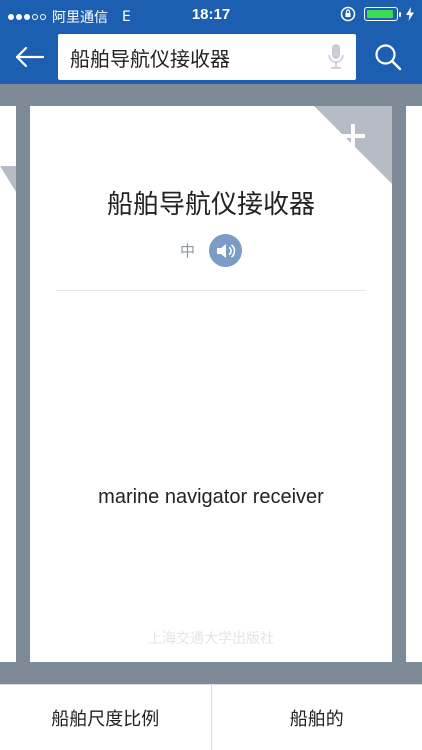  I want to click on search-input, so click(195, 57).